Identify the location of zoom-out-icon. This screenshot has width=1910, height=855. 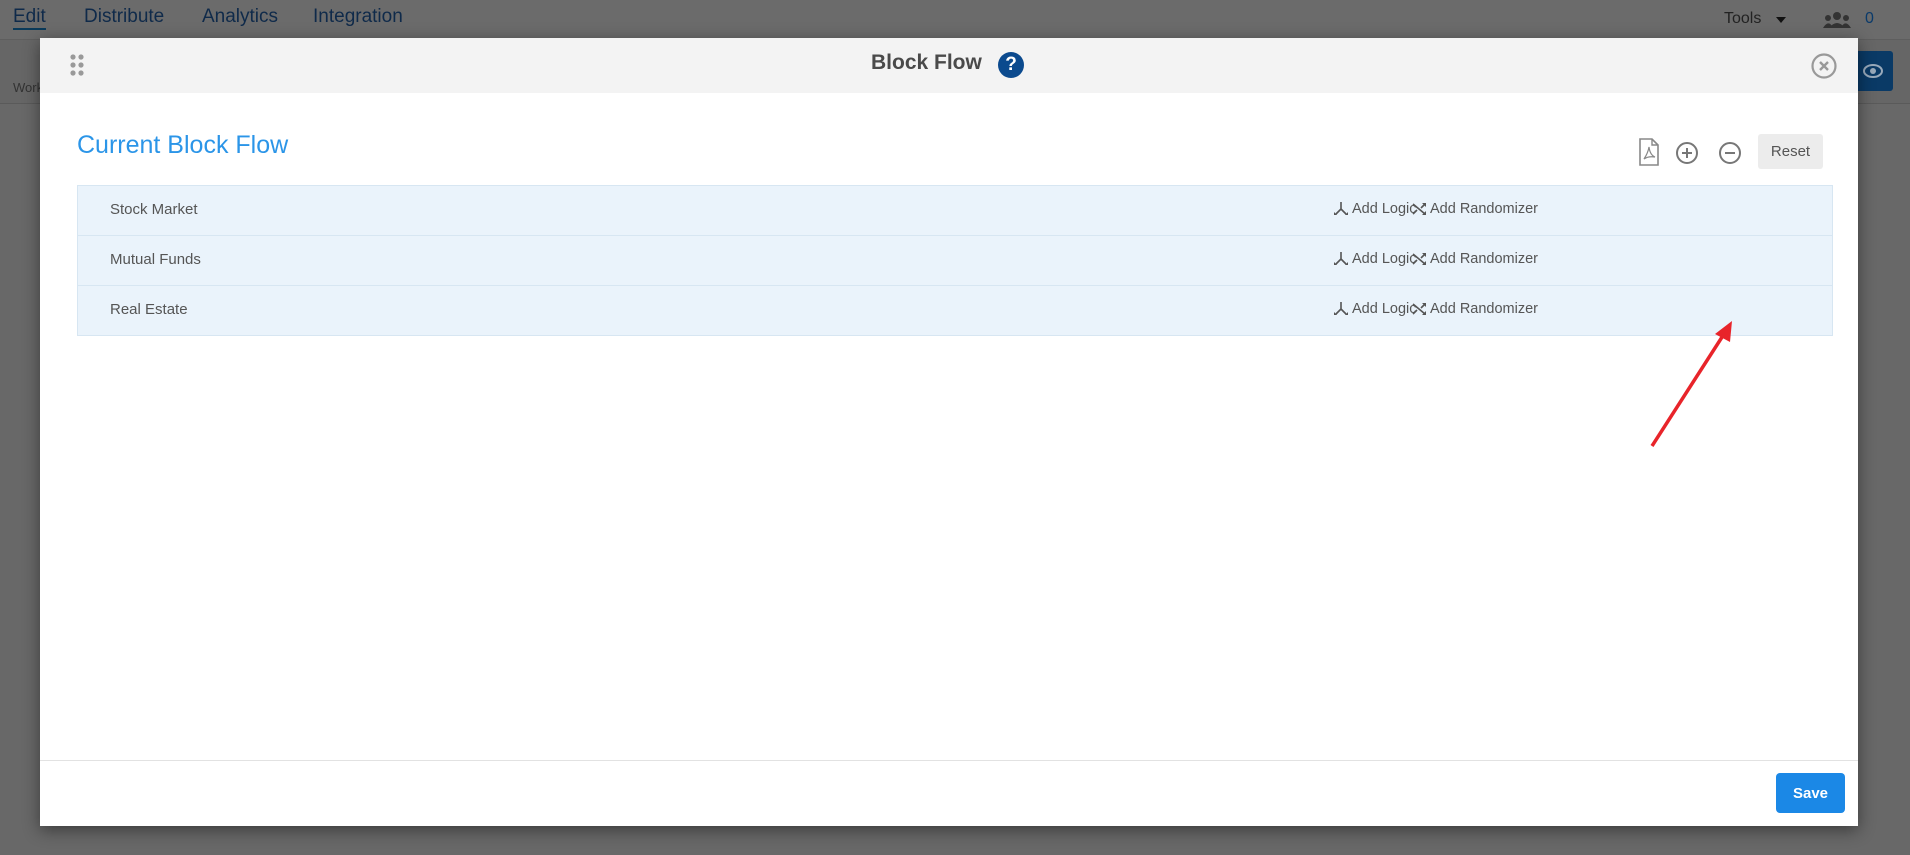
(1730, 153).